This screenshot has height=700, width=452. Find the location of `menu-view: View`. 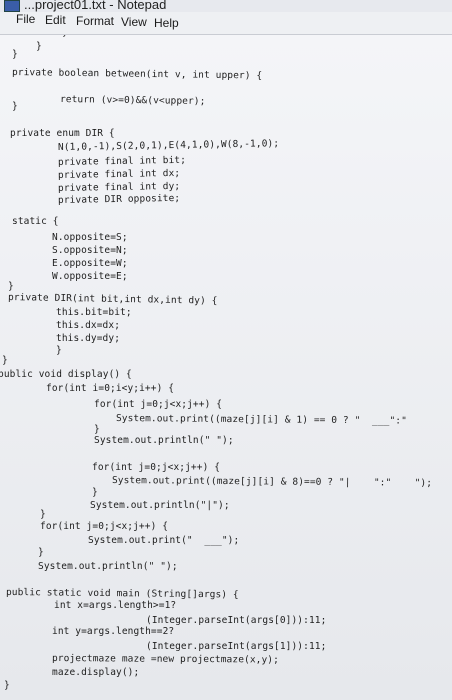

menu-view: View is located at coordinates (134, 22).